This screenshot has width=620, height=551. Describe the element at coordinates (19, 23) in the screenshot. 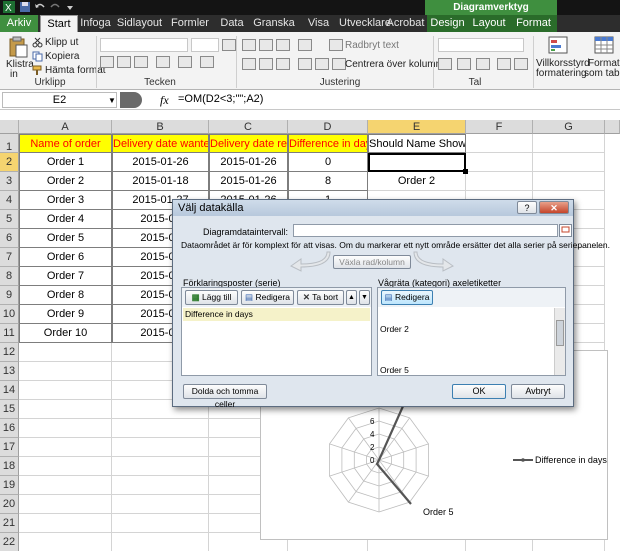

I see `tab-arkiv: Arkiv` at that location.